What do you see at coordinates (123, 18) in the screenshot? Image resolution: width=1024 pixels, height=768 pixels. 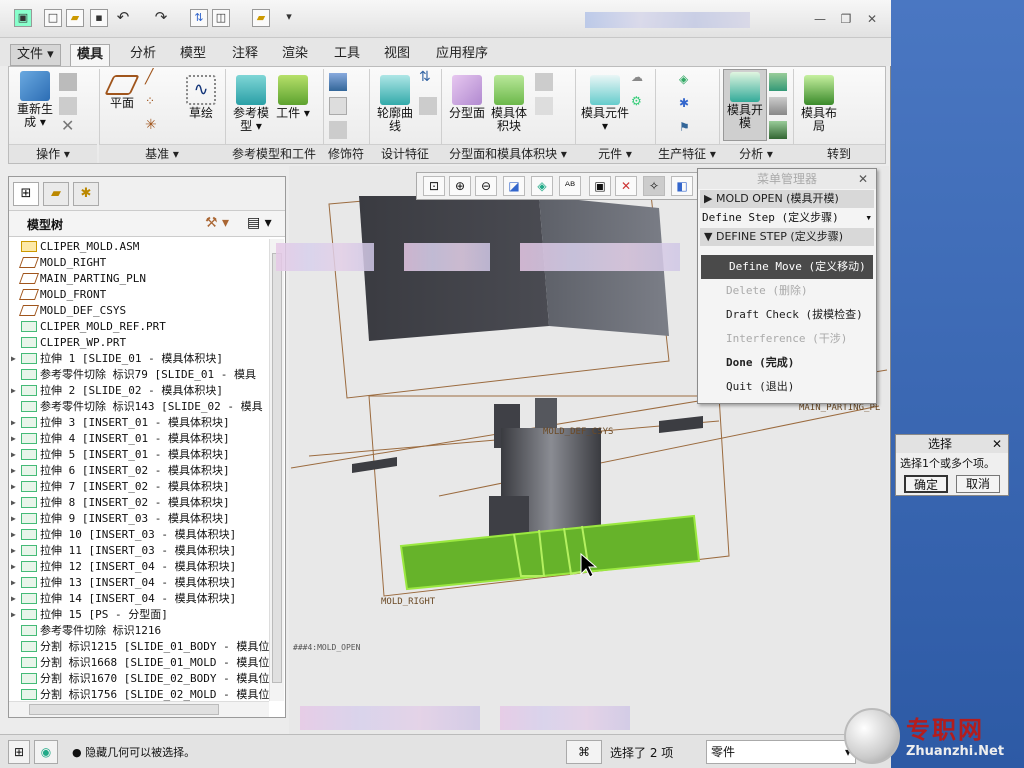 I see `undo-icon: ↶` at bounding box center [123, 18].